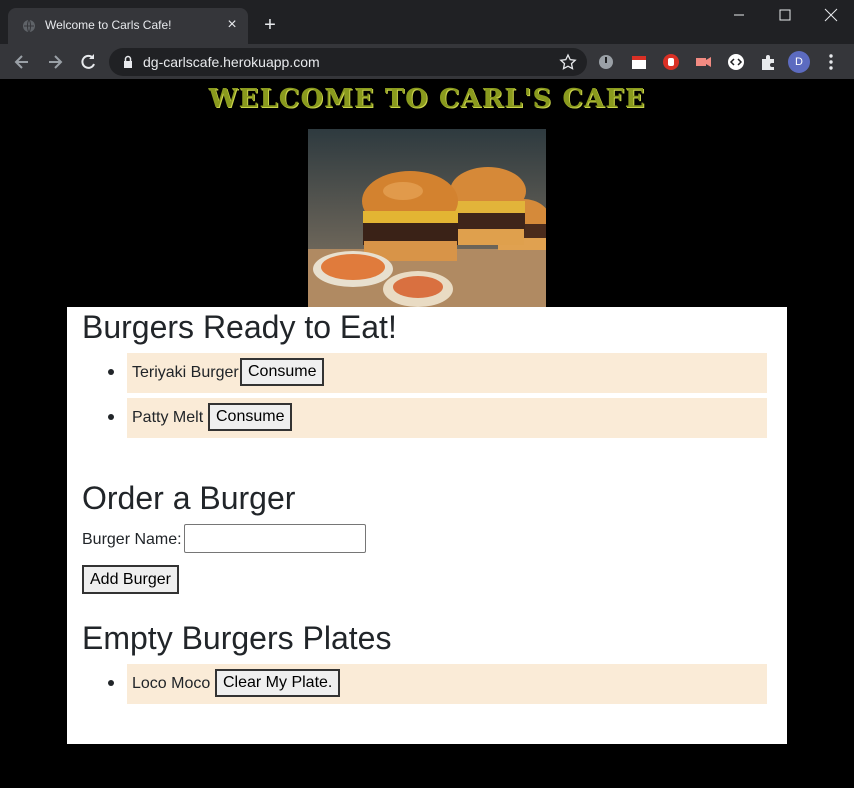 This screenshot has height=788, width=854. Describe the element at coordinates (22, 62) in the screenshot. I see `back-icon` at that location.